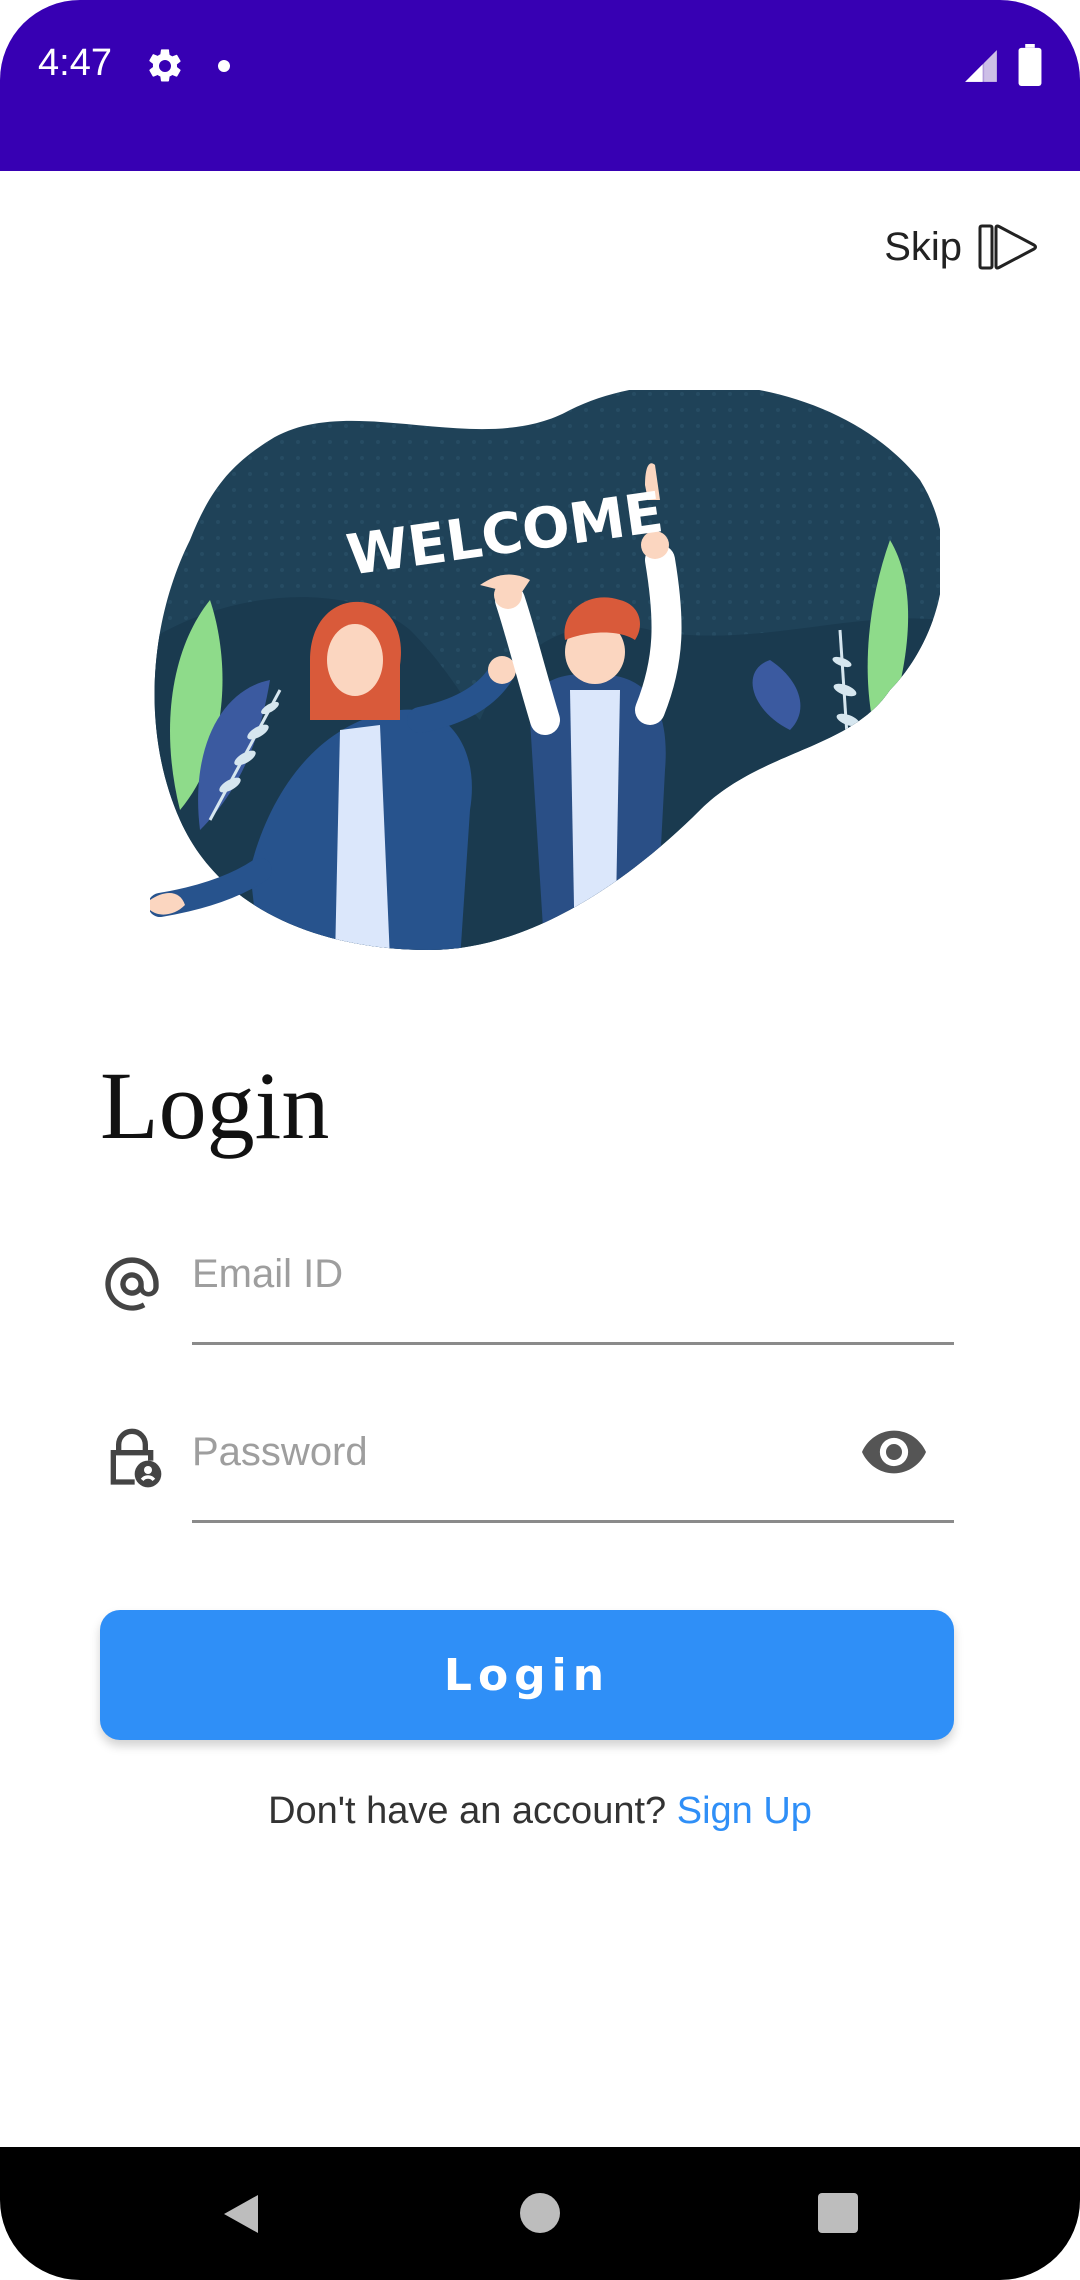 This screenshot has height=2280, width=1080. Describe the element at coordinates (573, 1274) in the screenshot. I see `email-input` at that location.